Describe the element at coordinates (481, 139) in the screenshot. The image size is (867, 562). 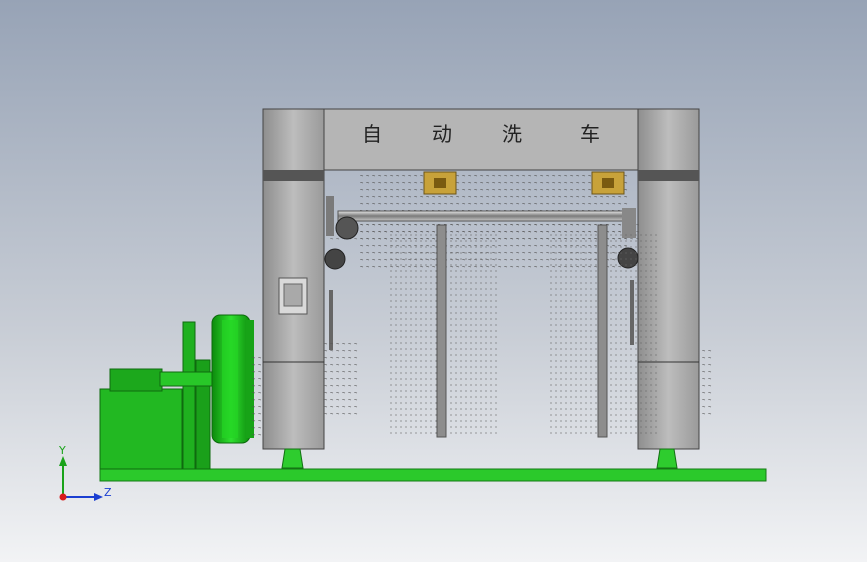
I see `top-beam: 自 动 洗 车` at that location.